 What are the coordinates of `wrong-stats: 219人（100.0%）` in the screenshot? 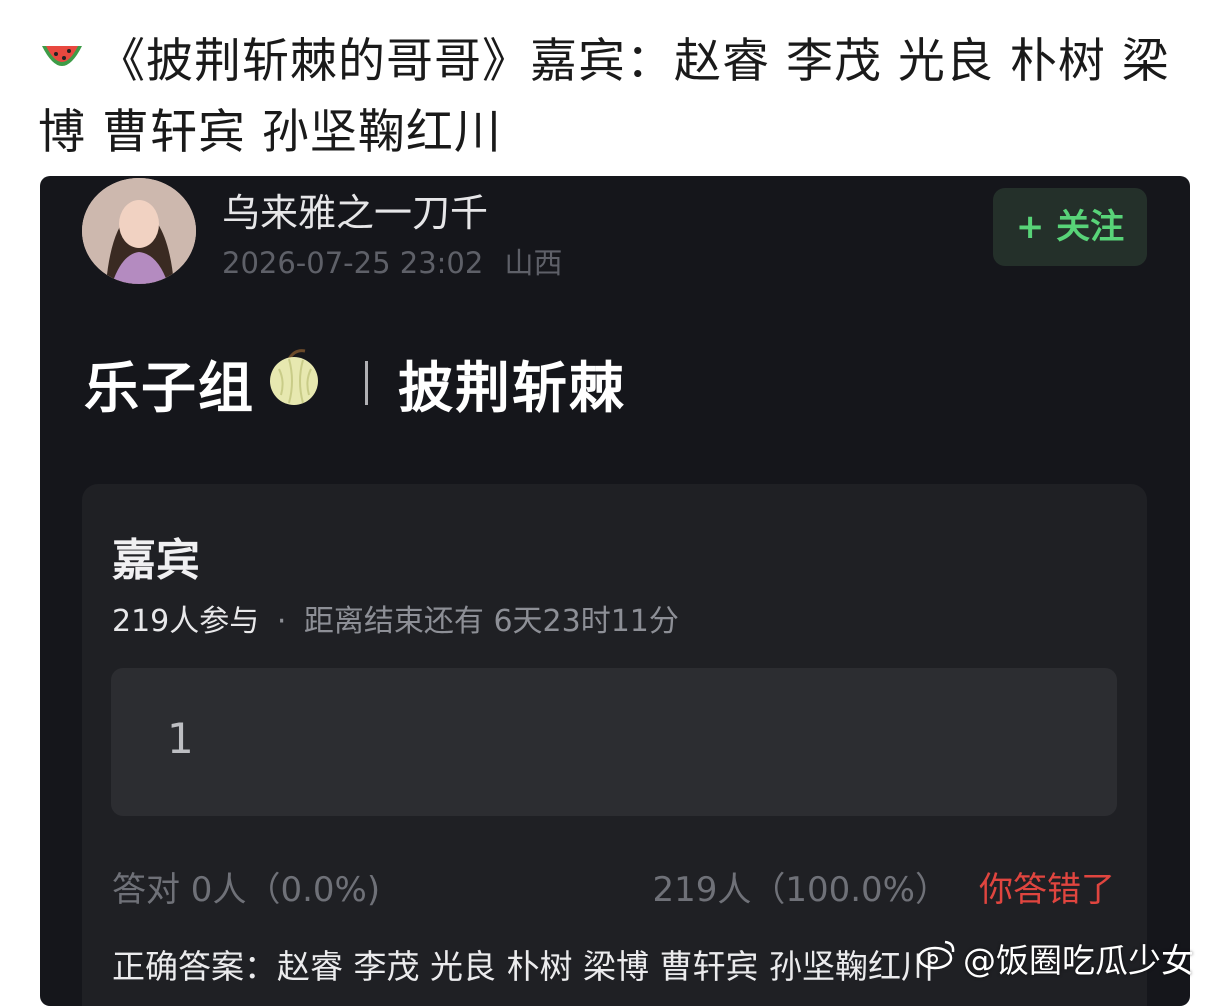 It's located at (800, 890).